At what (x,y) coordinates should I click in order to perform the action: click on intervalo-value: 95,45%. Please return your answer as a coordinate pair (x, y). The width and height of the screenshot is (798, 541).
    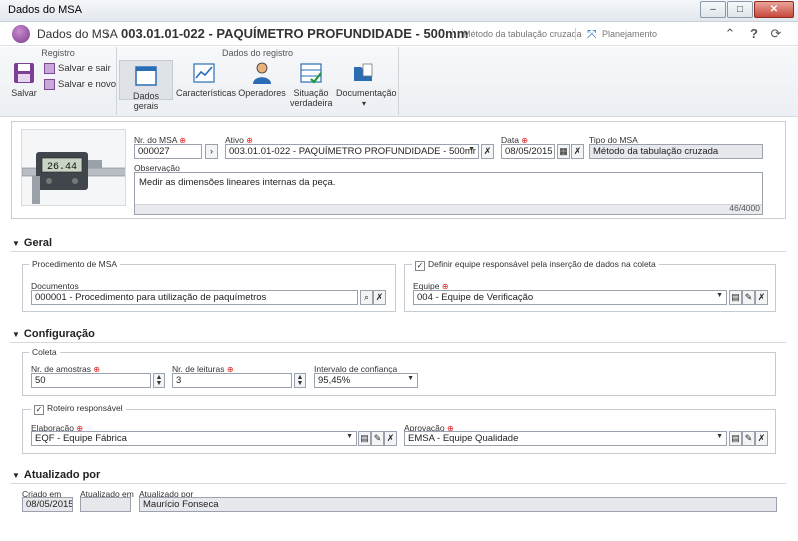
    Looking at the image, I should click on (334, 380).